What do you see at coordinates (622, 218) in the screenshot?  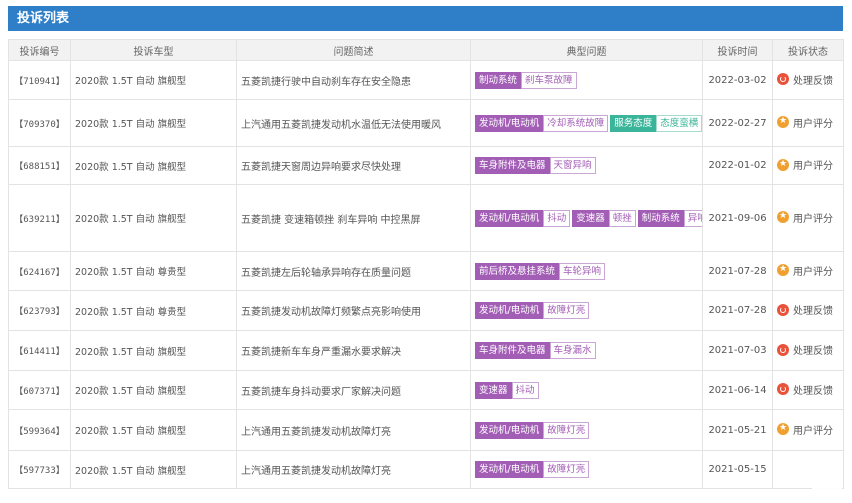 I see `issue-detail-tag: 顿挫` at bounding box center [622, 218].